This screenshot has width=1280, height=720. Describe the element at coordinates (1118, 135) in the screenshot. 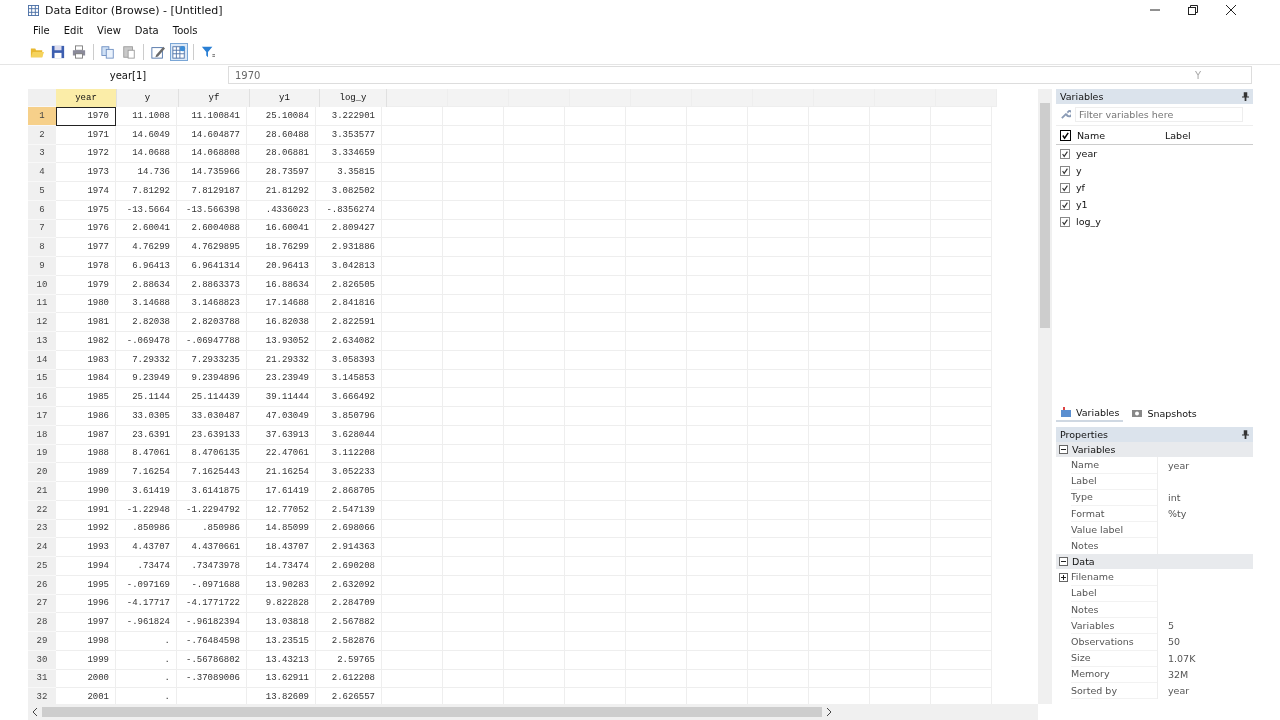

I see `column-header: Name` at that location.